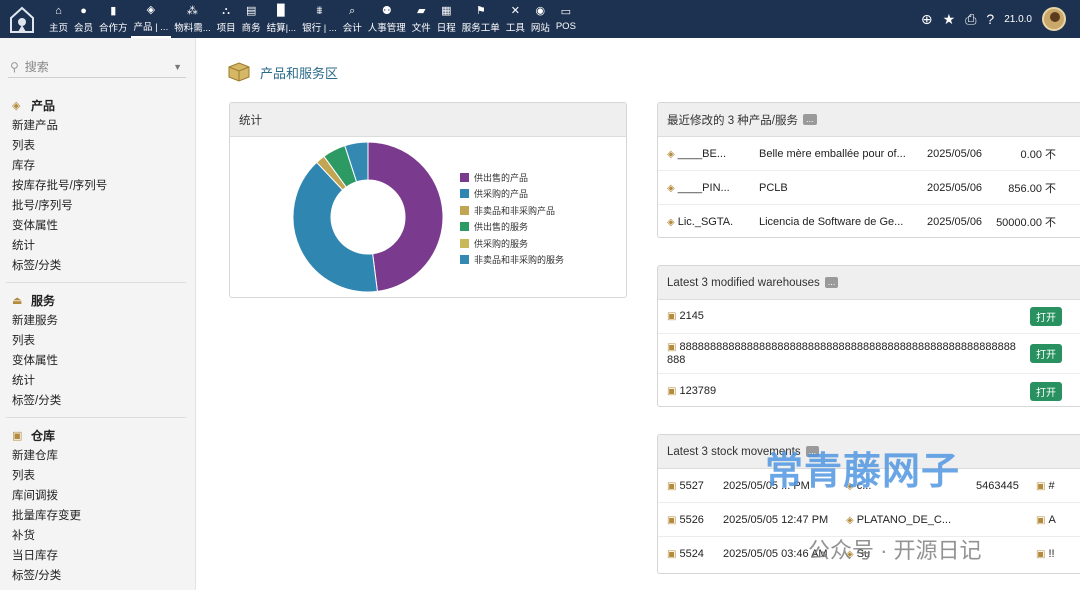 The width and height of the screenshot is (1080, 590). What do you see at coordinates (842, 316) in the screenshot?
I see `warehouse-link: ▣ 2145` at bounding box center [842, 316].